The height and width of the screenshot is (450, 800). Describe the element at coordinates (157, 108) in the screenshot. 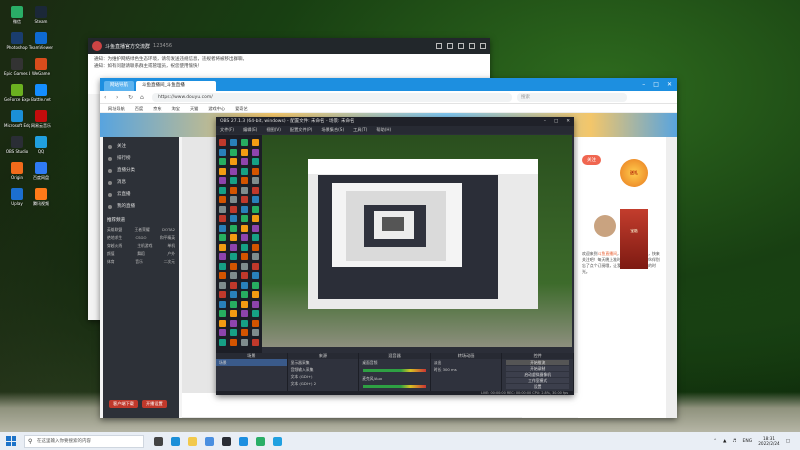

I see `bookmark-item: 京东` at that location.